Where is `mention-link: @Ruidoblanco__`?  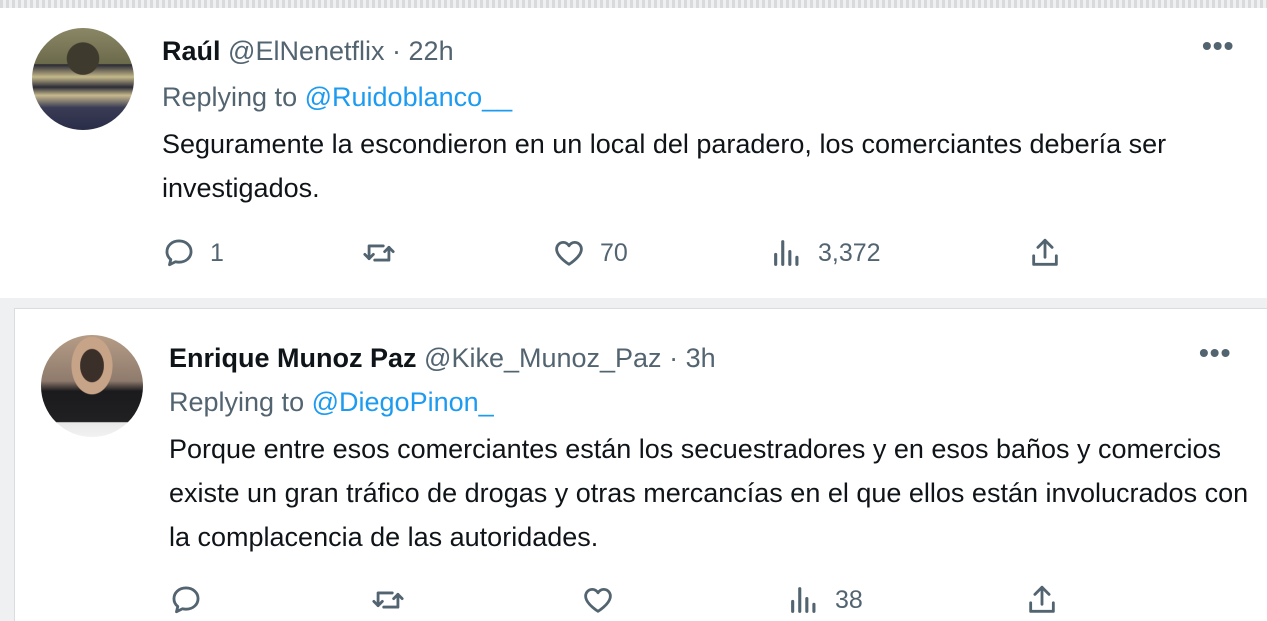
mention-link: @Ruidoblanco__ is located at coordinates (409, 97).